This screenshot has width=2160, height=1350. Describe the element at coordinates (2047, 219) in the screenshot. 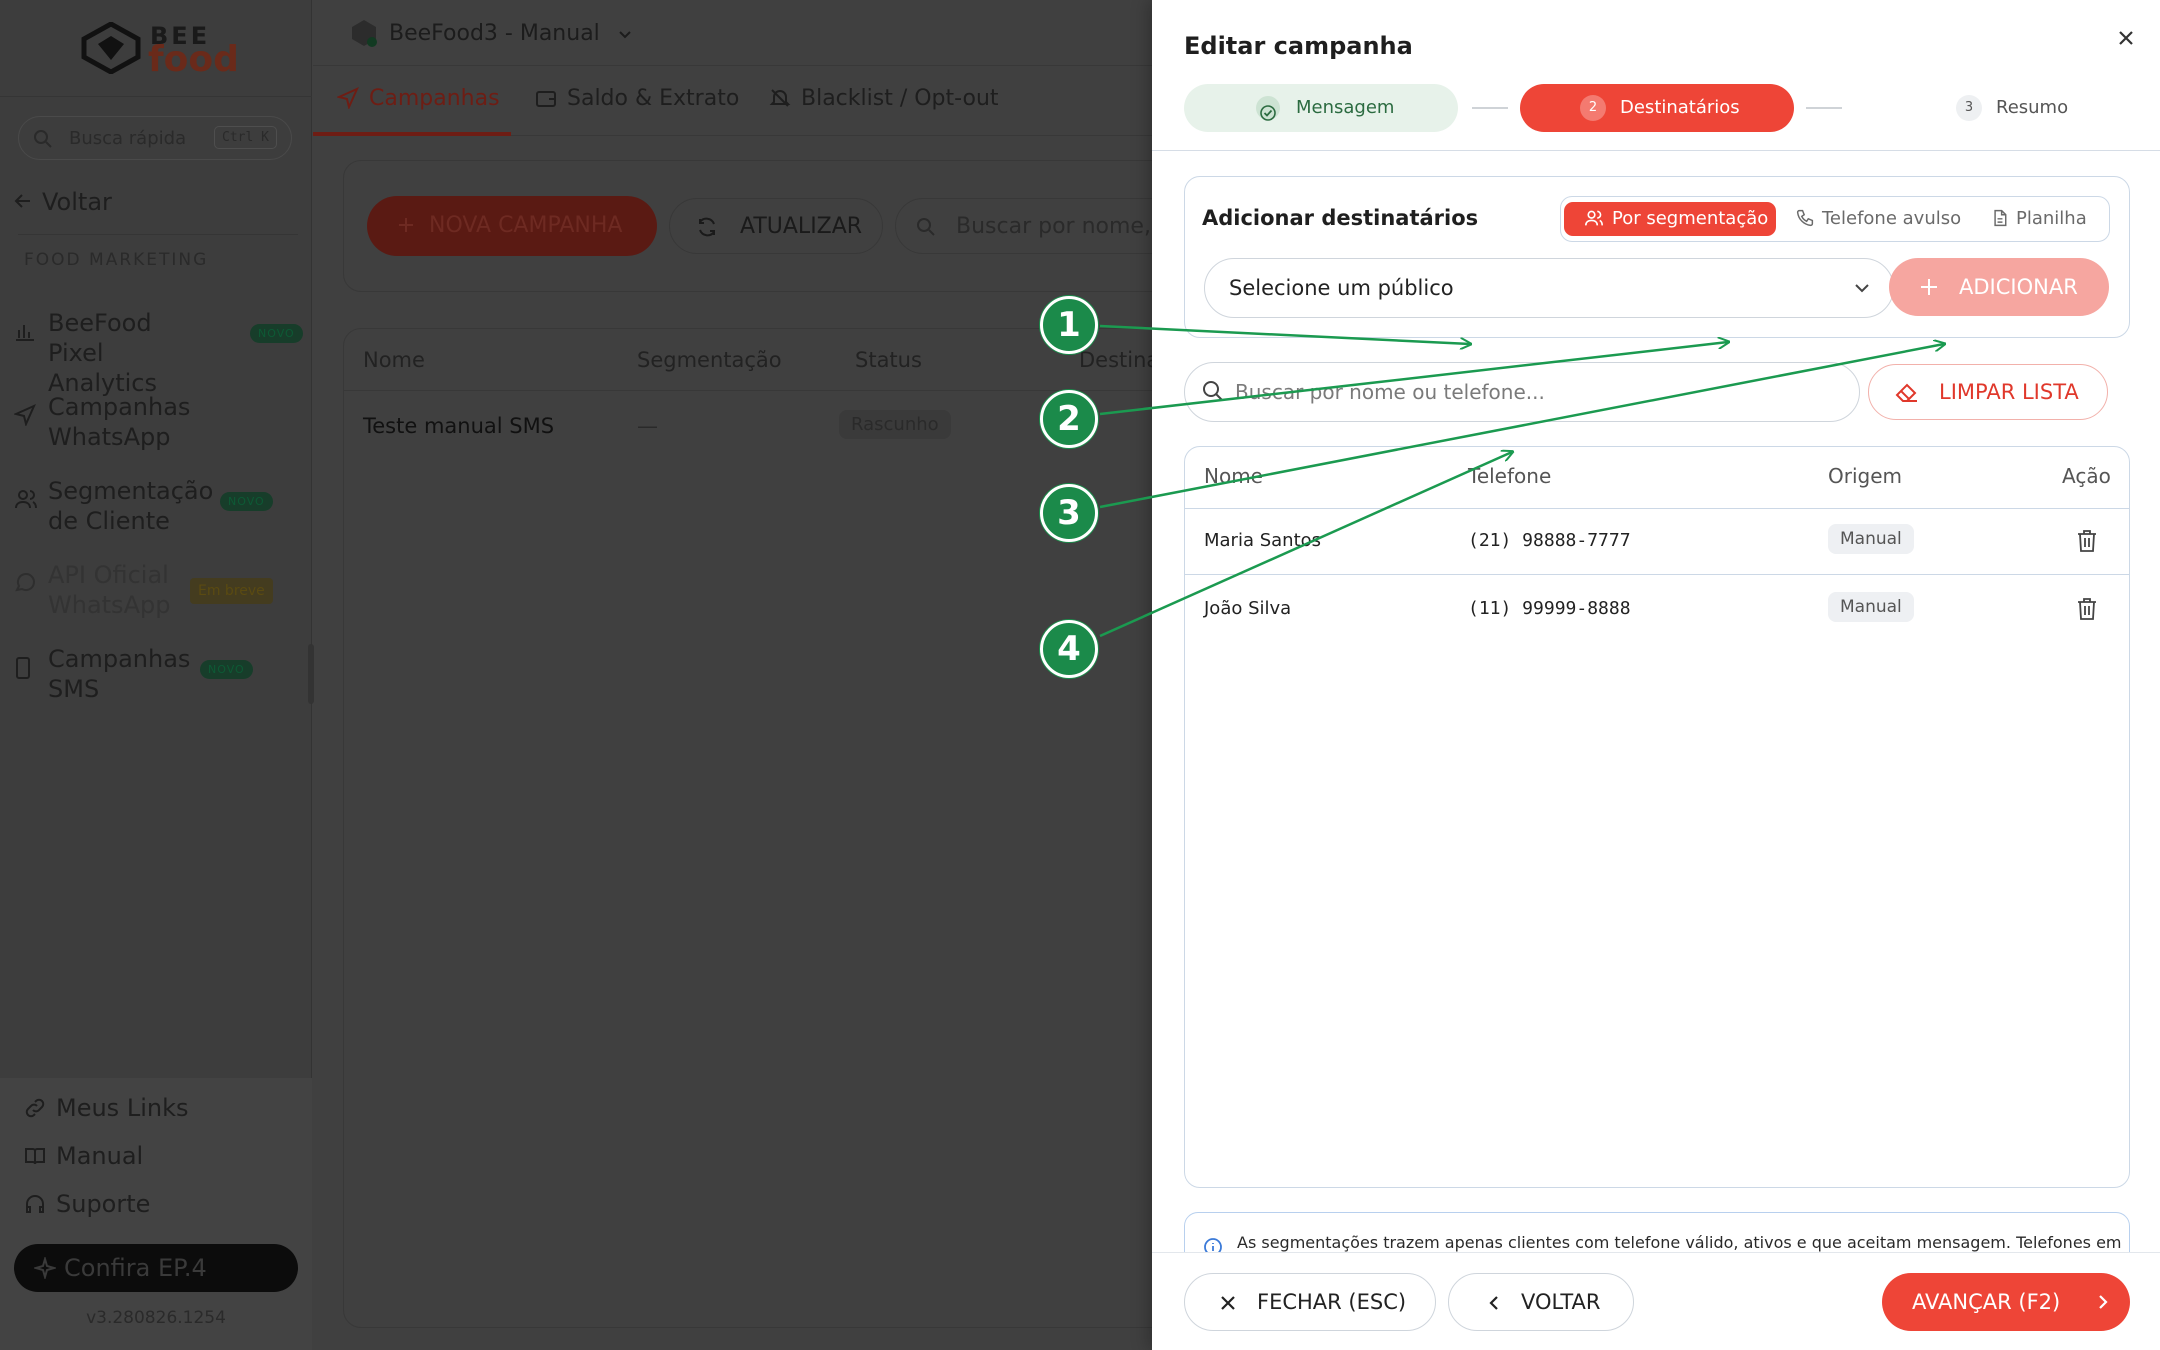

I see `mode-spreadsheet: Planilha` at that location.